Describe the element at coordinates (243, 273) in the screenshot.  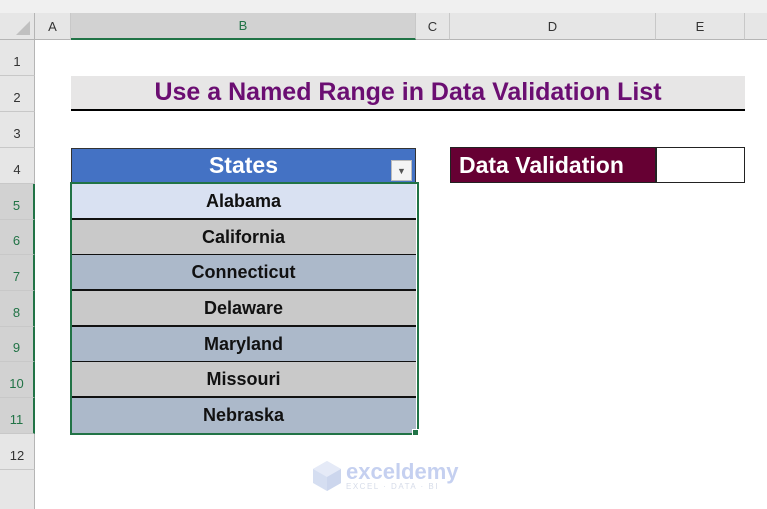
I see `state-cell: Connecticut` at that location.